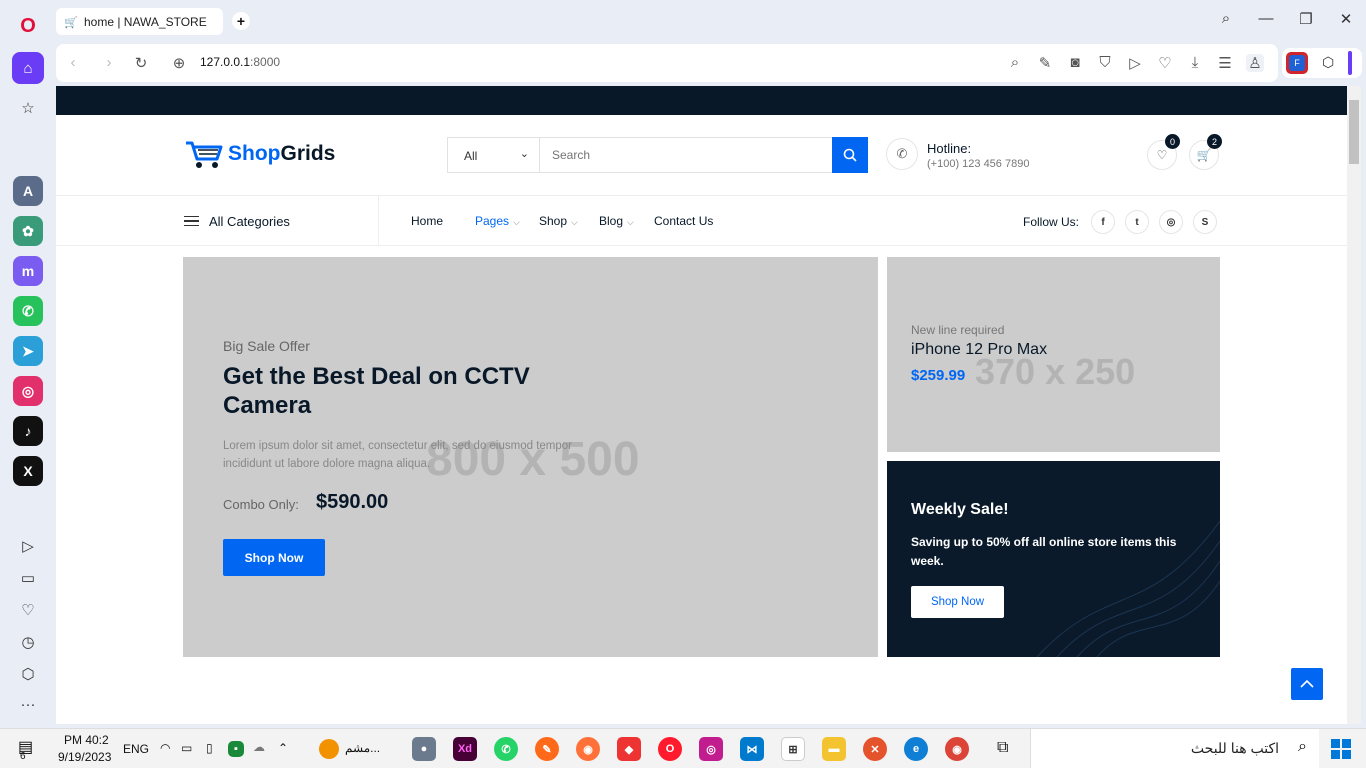 This screenshot has width=1366, height=768. Describe the element at coordinates (793, 749) in the screenshot. I see `store-icon: ⊞` at that location.